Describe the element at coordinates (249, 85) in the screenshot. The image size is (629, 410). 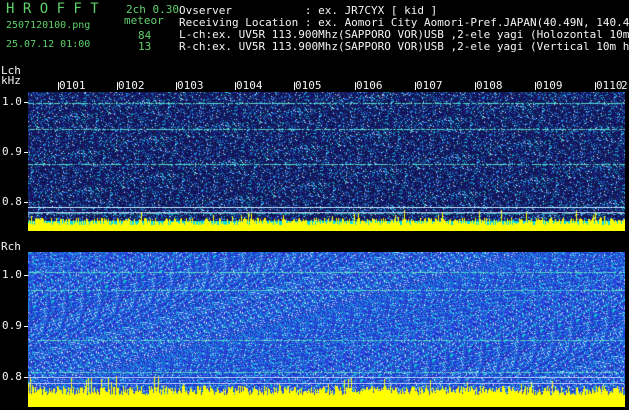
I see `time-label-0104: 0104` at that location.